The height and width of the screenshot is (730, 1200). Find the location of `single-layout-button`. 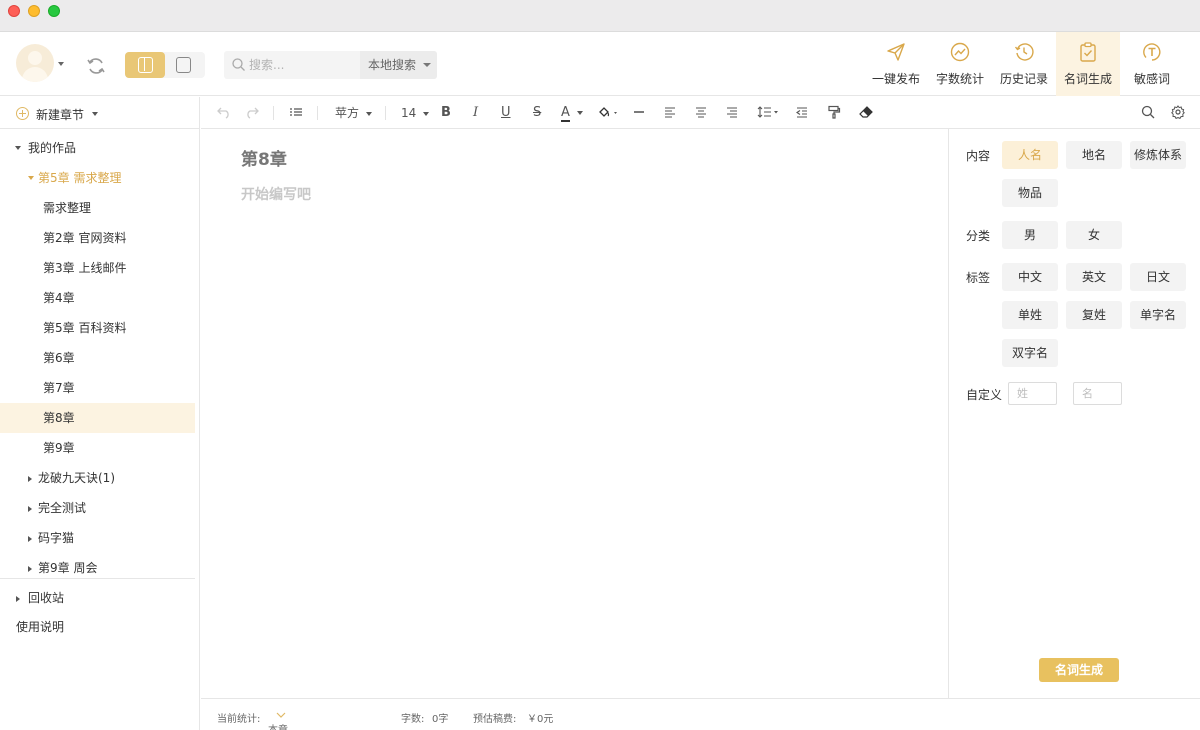

single-layout-button is located at coordinates (185, 65).